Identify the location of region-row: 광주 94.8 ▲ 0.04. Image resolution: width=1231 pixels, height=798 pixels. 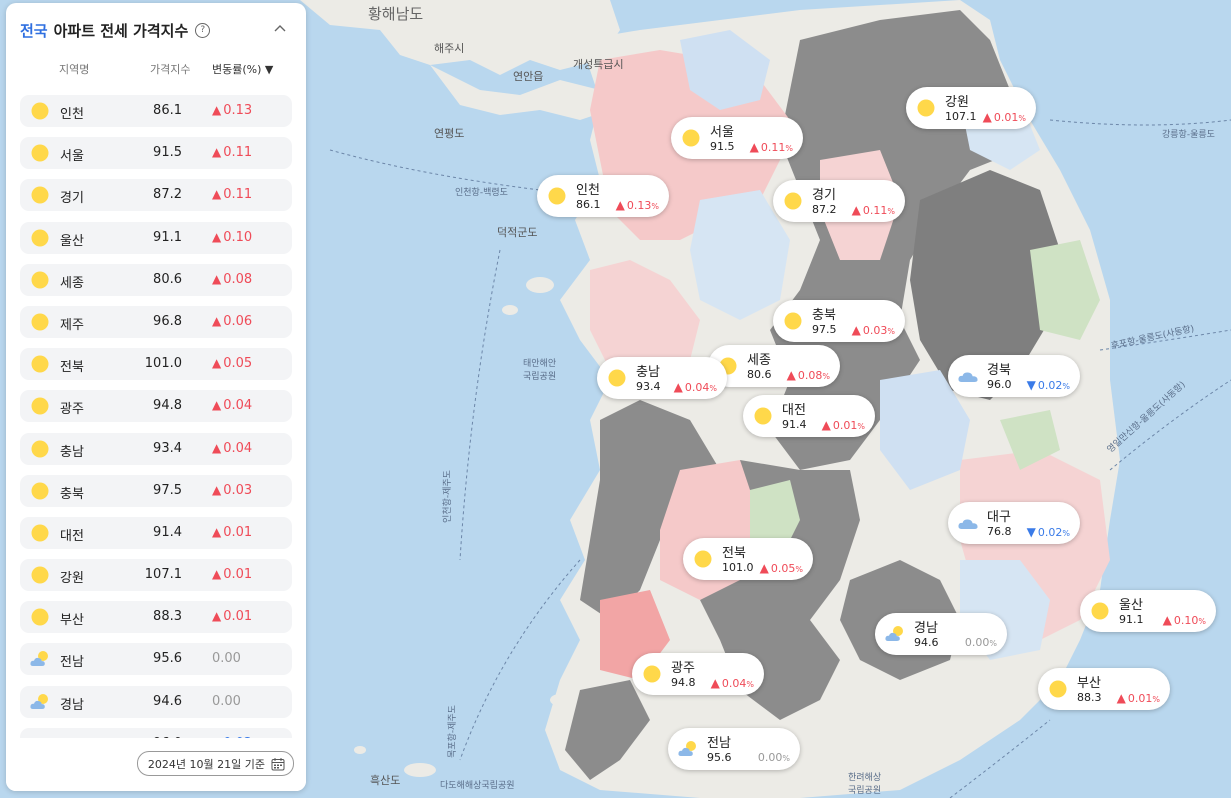
(156, 406).